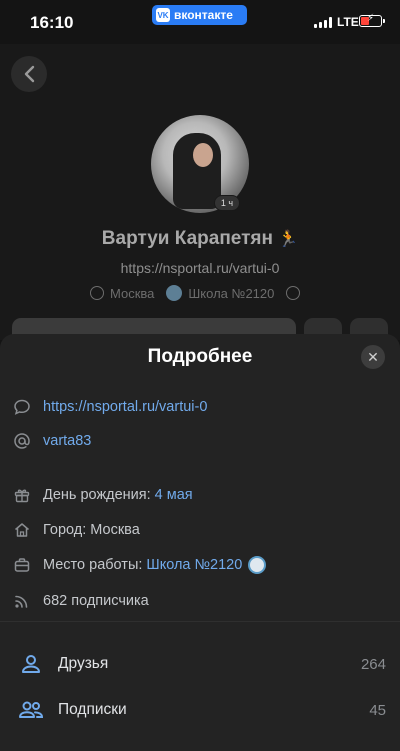 This screenshot has height=751, width=400. What do you see at coordinates (67, 441) in the screenshot?
I see `nickname-link: varta83` at bounding box center [67, 441].